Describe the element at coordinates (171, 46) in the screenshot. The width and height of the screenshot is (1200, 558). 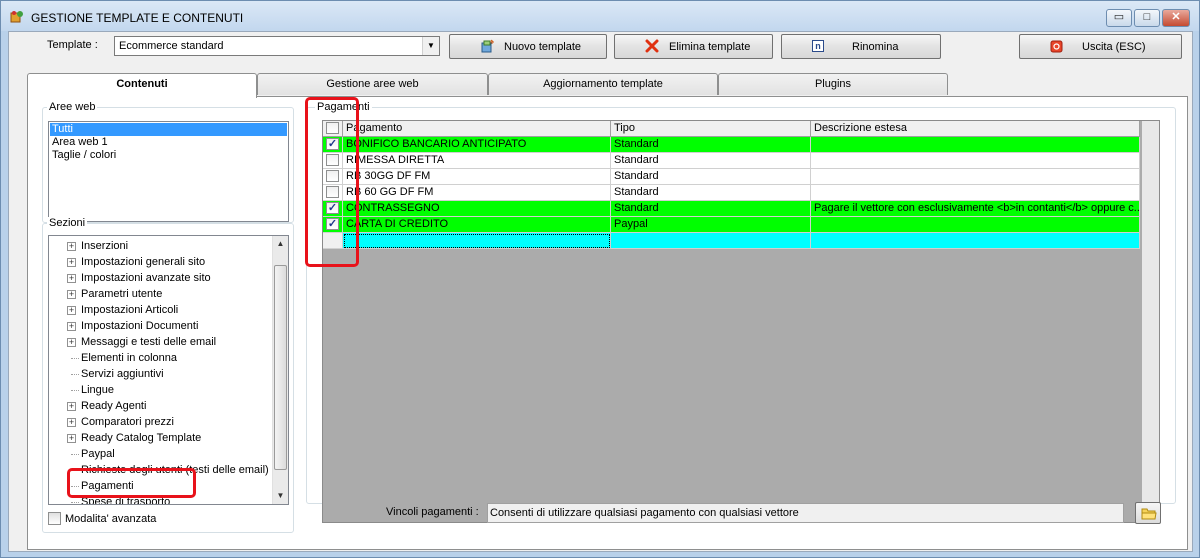
I see `template-select-value: Ecommerce standard` at that location.